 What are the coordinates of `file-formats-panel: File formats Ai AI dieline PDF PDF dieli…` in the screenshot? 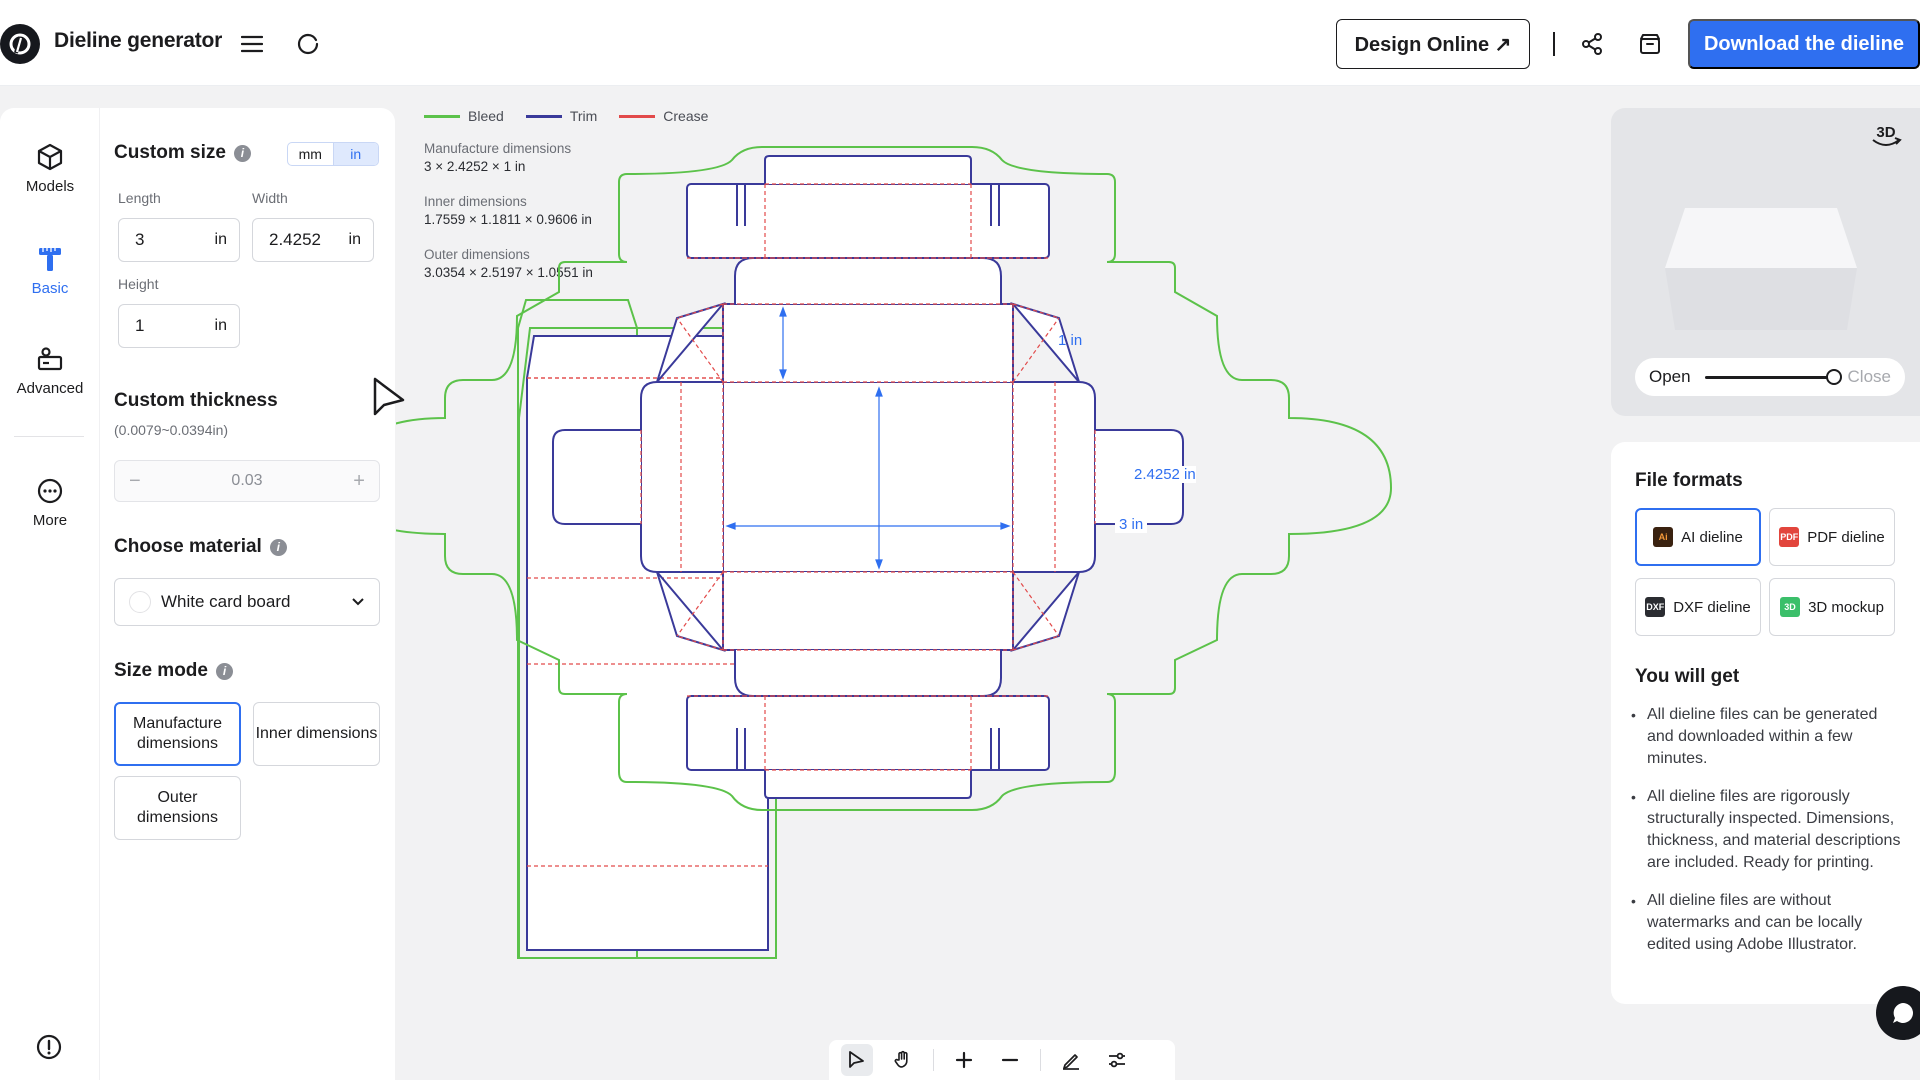 It's located at (1765, 723).